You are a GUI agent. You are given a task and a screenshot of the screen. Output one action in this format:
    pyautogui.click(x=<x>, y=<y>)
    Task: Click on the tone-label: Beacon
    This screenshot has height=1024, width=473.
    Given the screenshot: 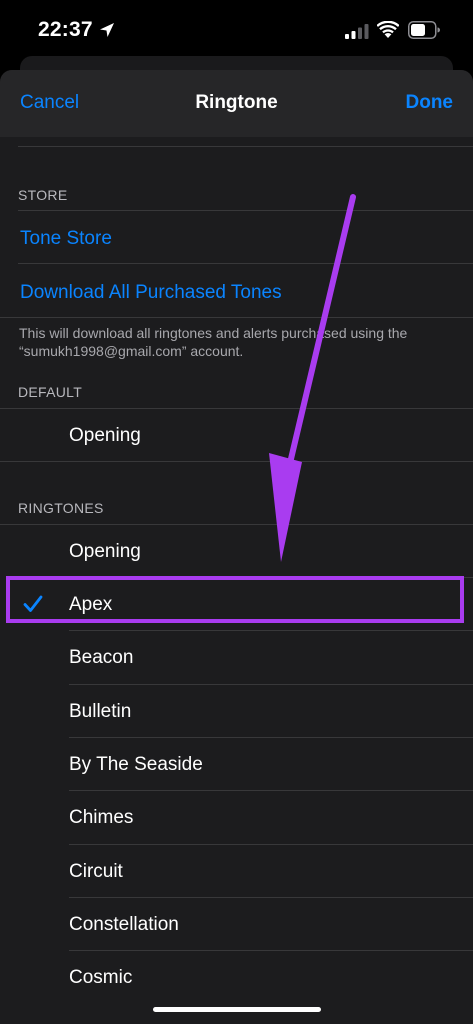 What is the action you would take?
    pyautogui.click(x=101, y=657)
    